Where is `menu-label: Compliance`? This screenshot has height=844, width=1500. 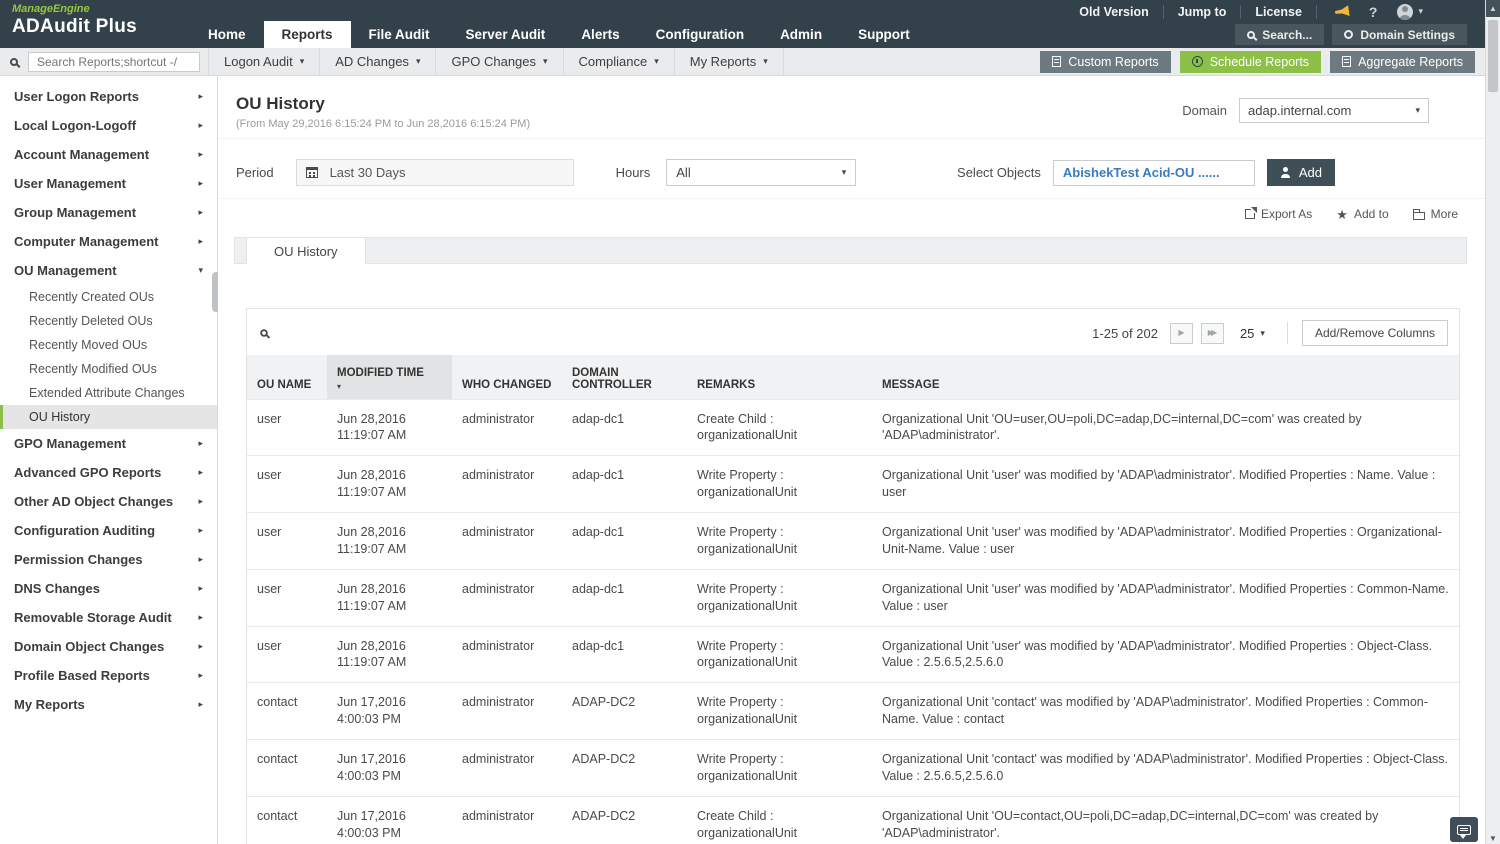
menu-label: Compliance is located at coordinates (613, 61).